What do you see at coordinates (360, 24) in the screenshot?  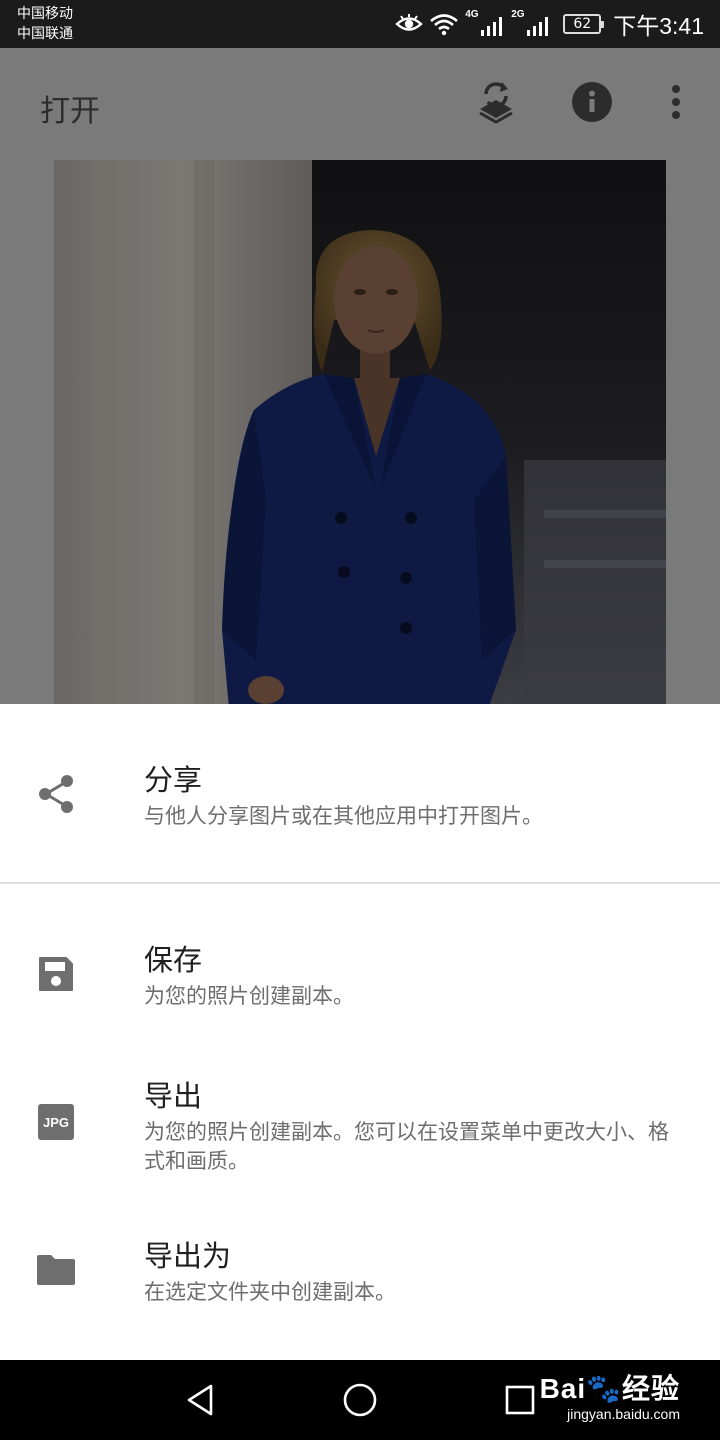 I see `status-bar: 中国移动 中国联通 4G 2G 62 下午3:41` at bounding box center [360, 24].